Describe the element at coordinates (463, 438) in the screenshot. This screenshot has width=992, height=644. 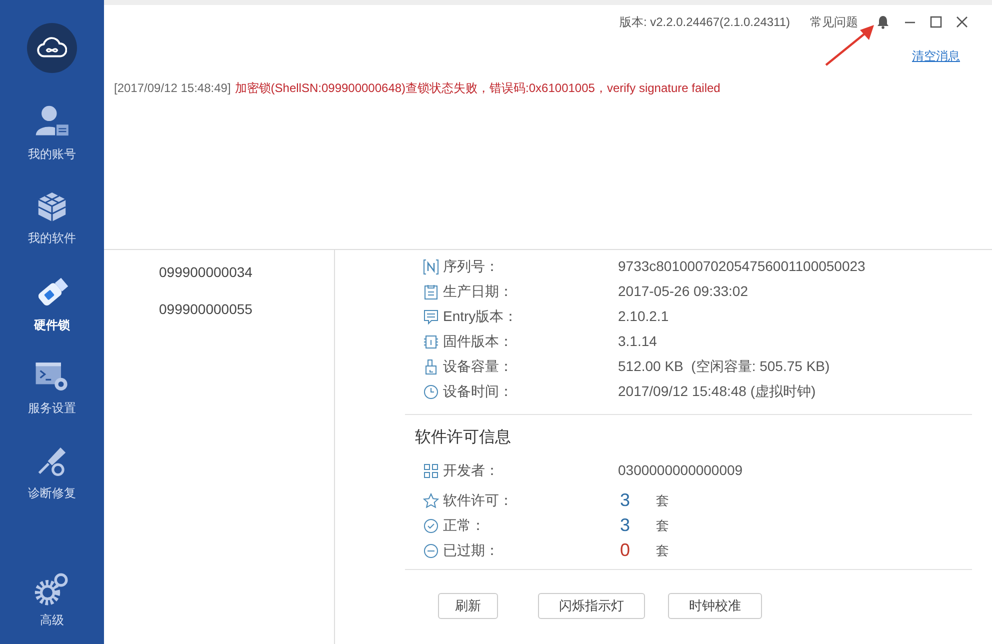
I see `section-title: 软件许可信息` at that location.